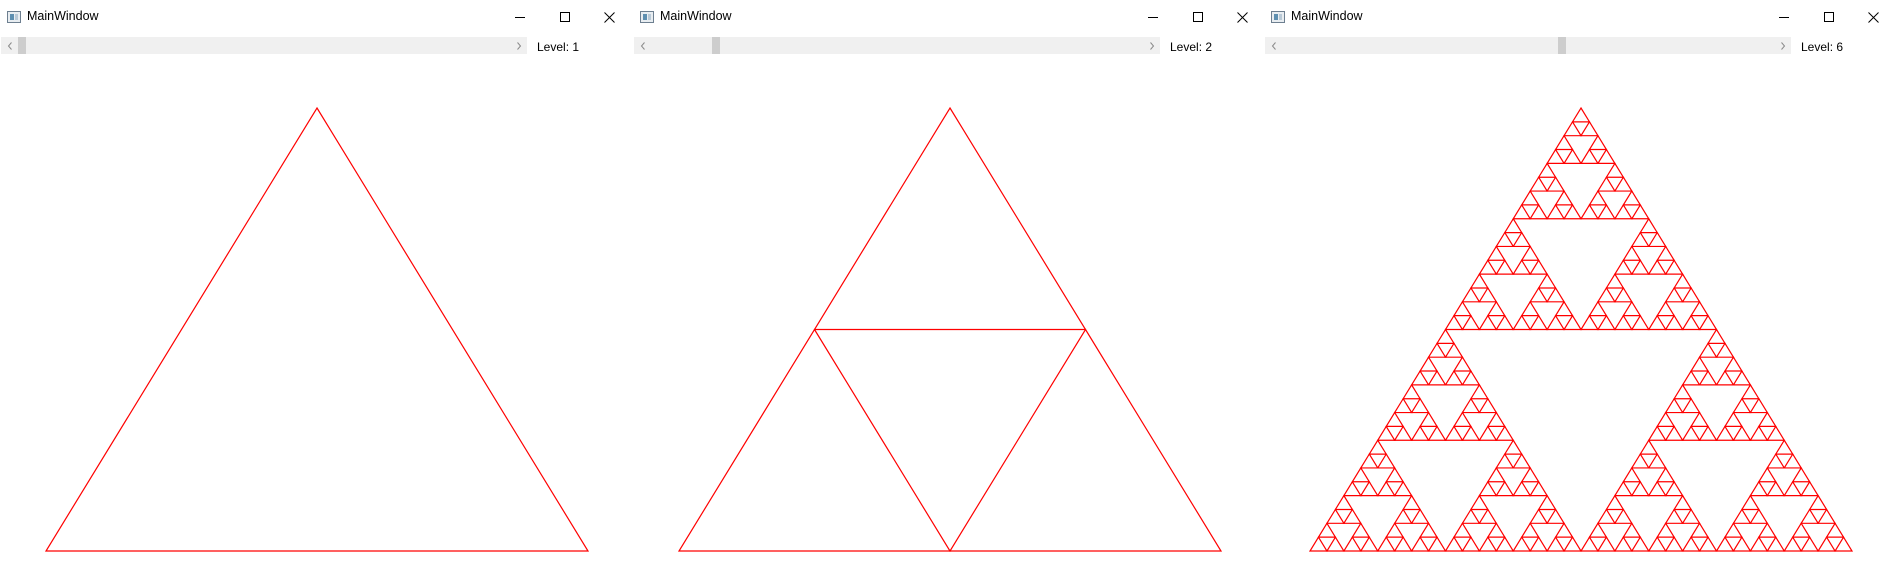  What do you see at coordinates (1191, 47) in the screenshot?
I see `level-label: Level: 2` at bounding box center [1191, 47].